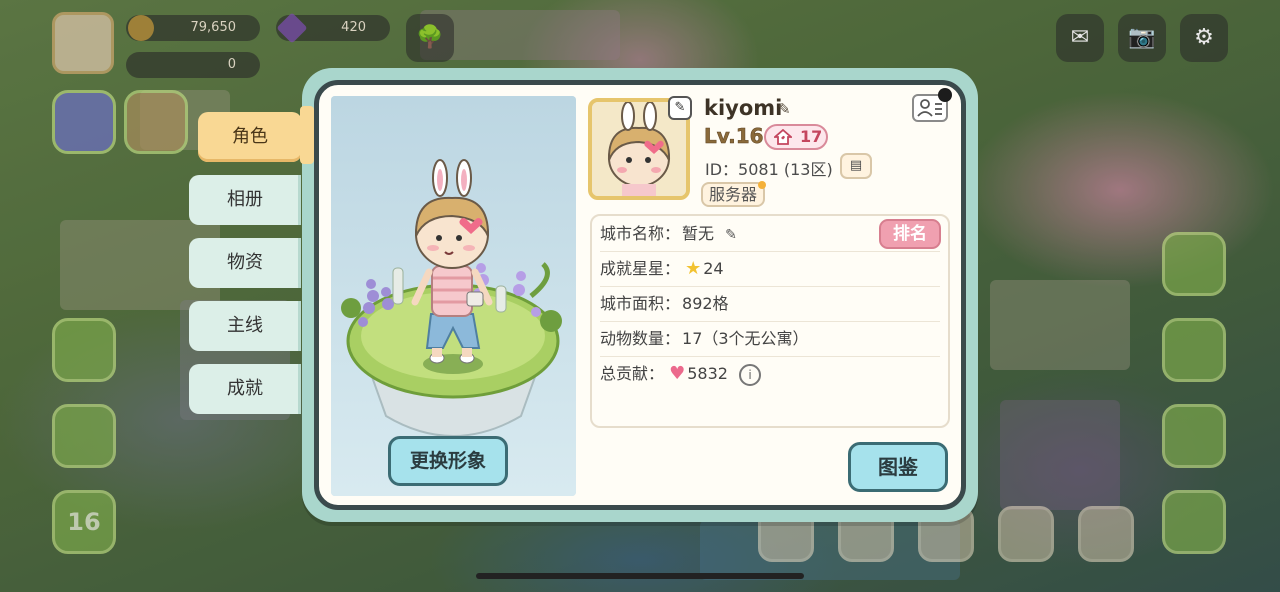 This screenshot has height=592, width=1280. Describe the element at coordinates (713, 268) in the screenshot. I see `stars-value: 24` at that location.